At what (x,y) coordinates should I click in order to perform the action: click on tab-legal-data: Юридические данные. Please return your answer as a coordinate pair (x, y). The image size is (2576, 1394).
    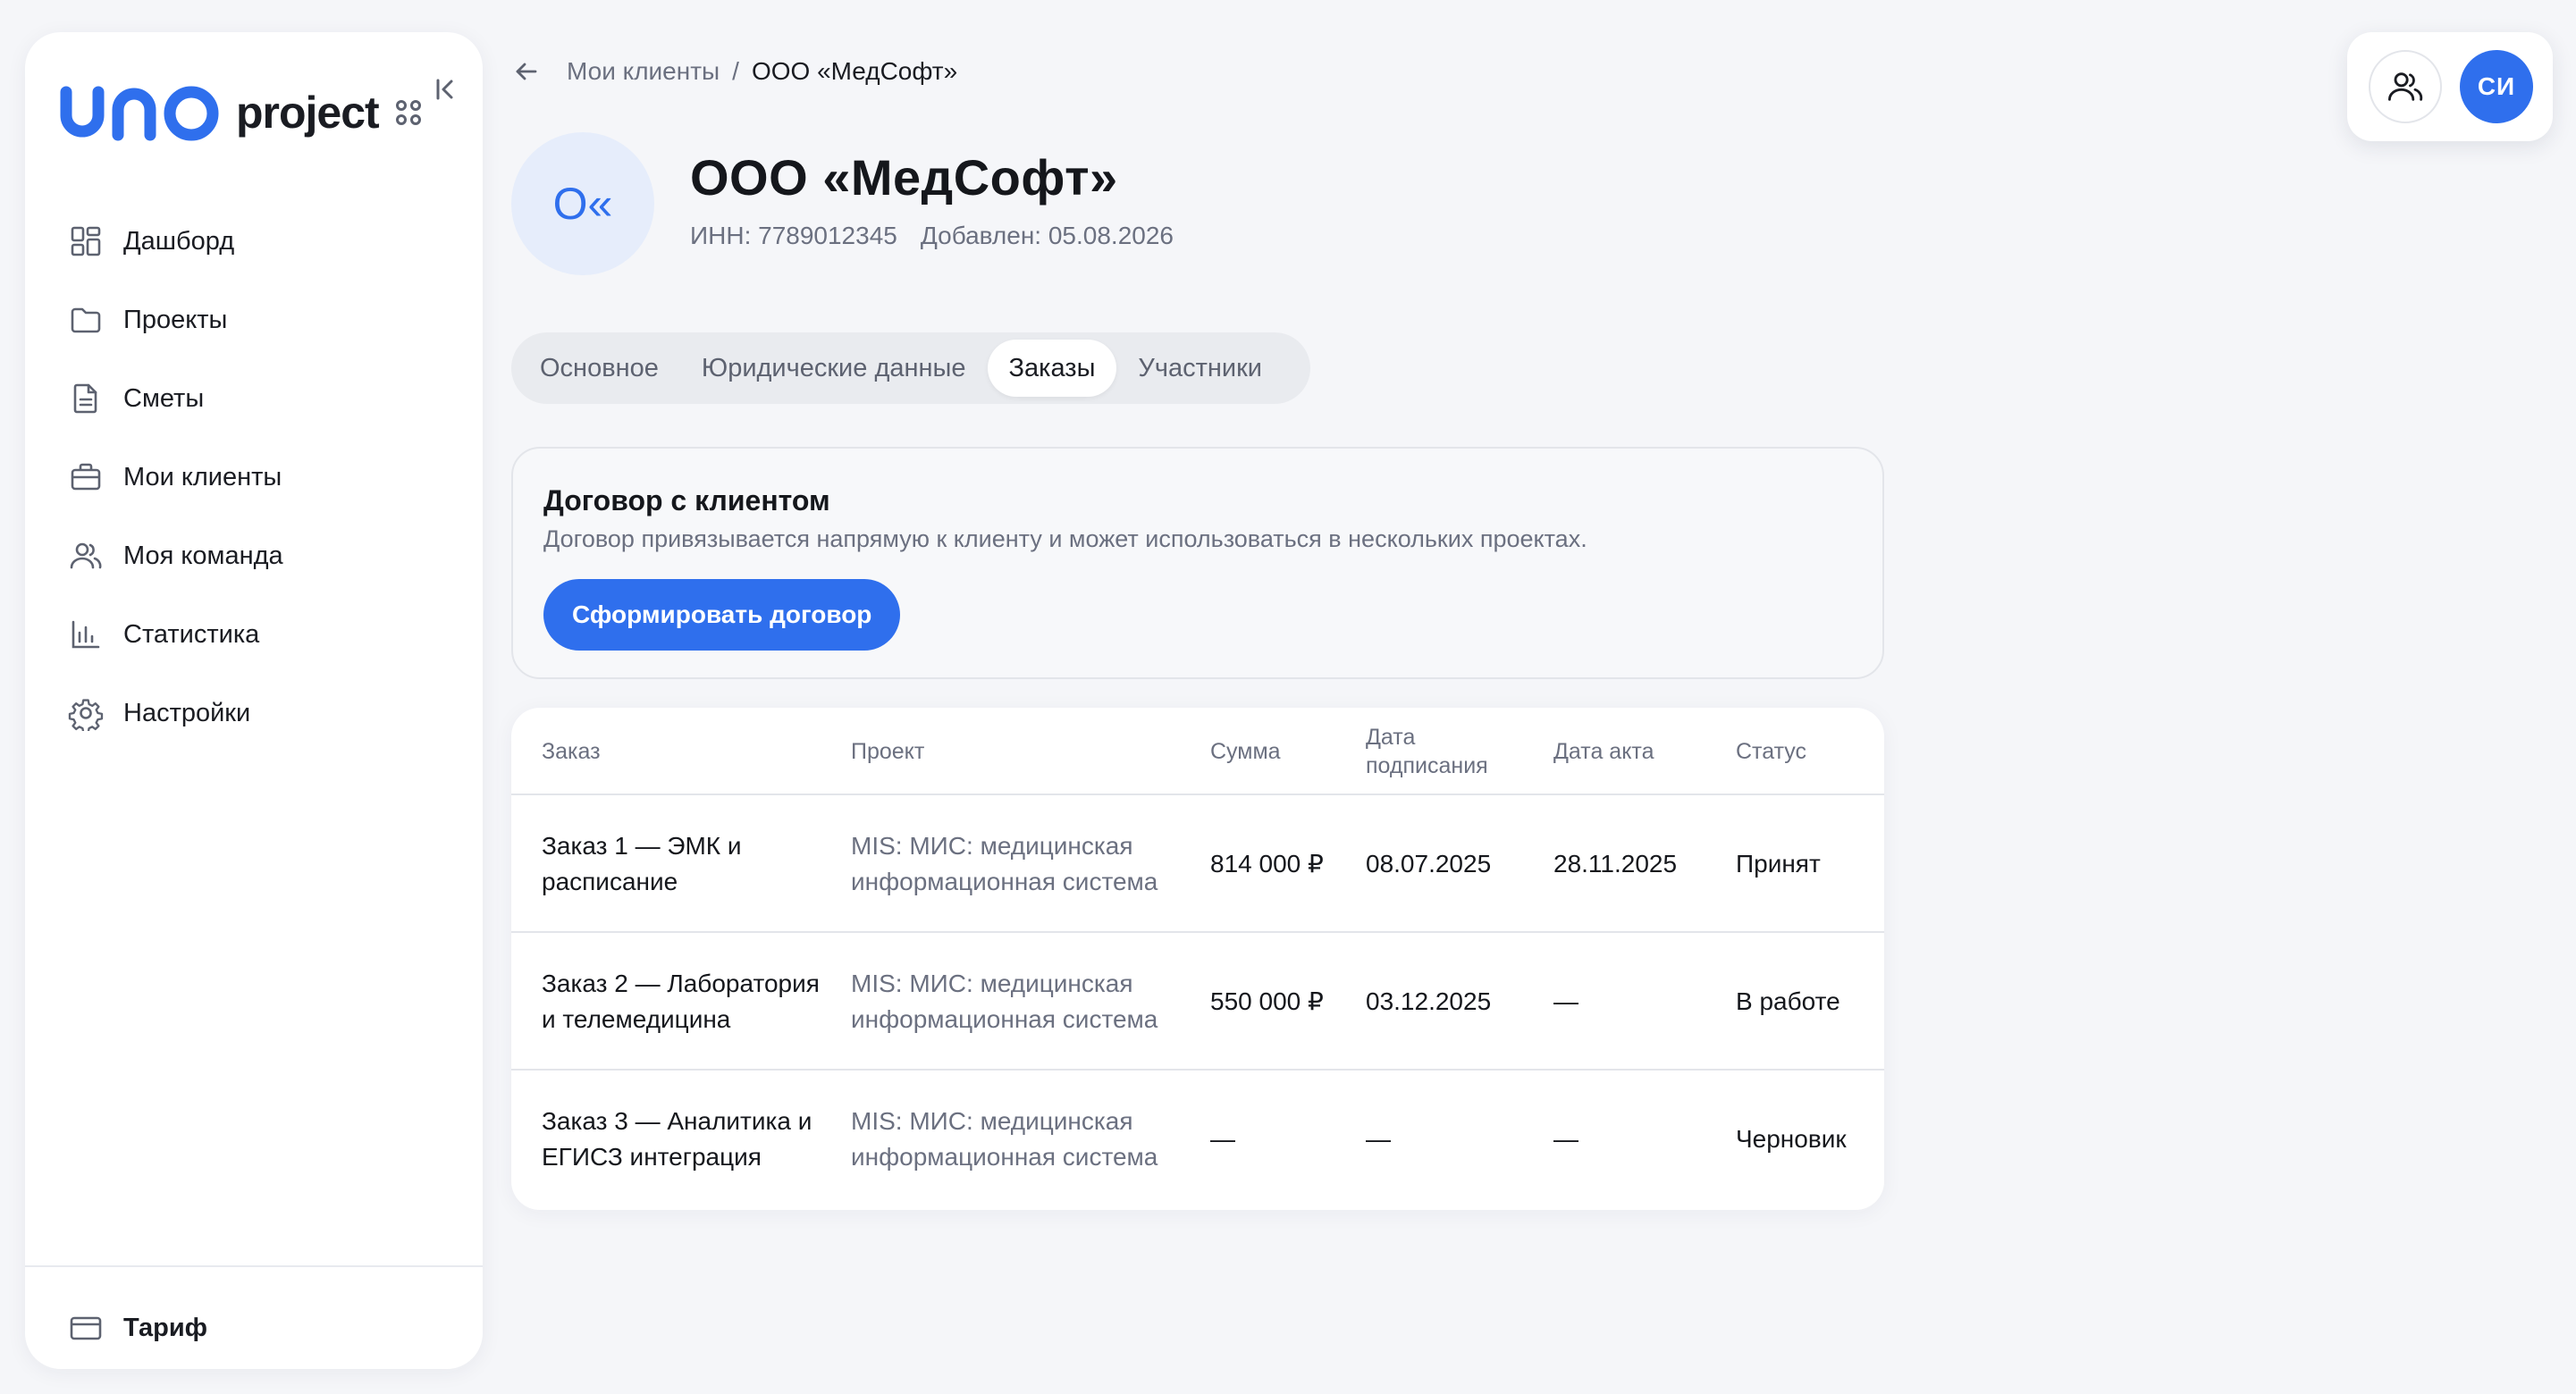
    Looking at the image, I should click on (834, 368).